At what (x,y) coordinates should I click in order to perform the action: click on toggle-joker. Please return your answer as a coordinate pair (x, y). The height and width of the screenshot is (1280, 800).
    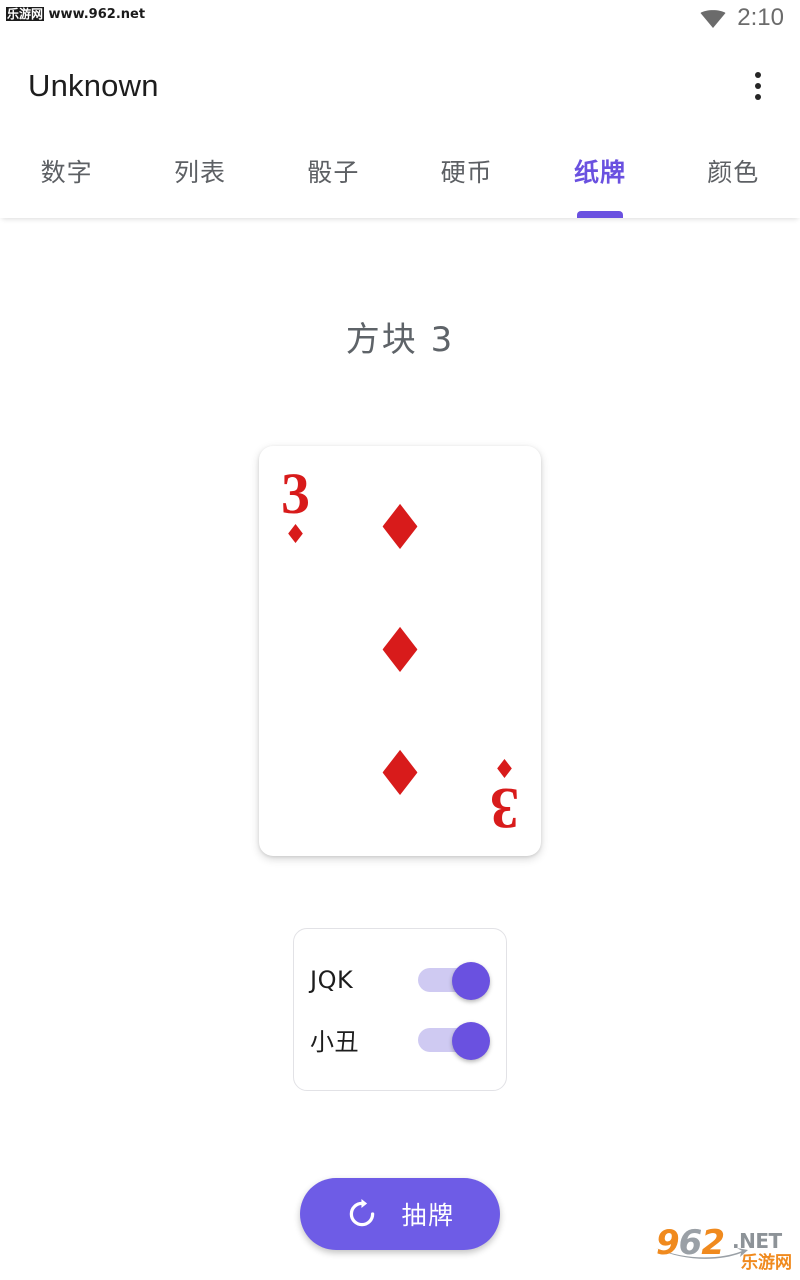
    Looking at the image, I should click on (454, 1040).